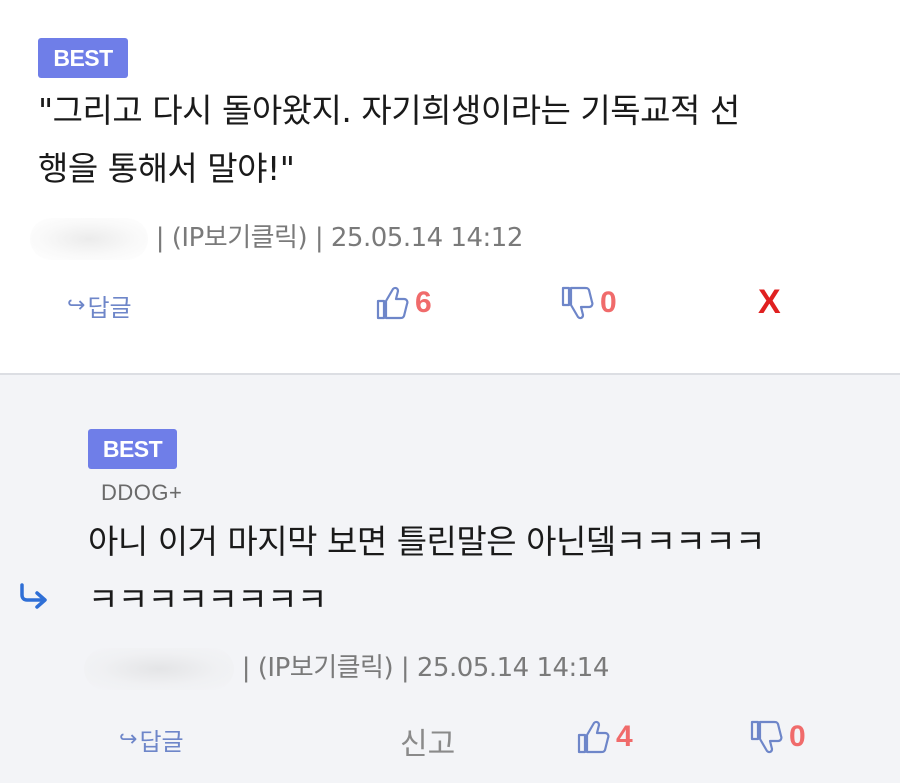 This screenshot has height=783, width=900. What do you see at coordinates (141, 493) in the screenshot?
I see `author-nickname: DDOG+` at bounding box center [141, 493].